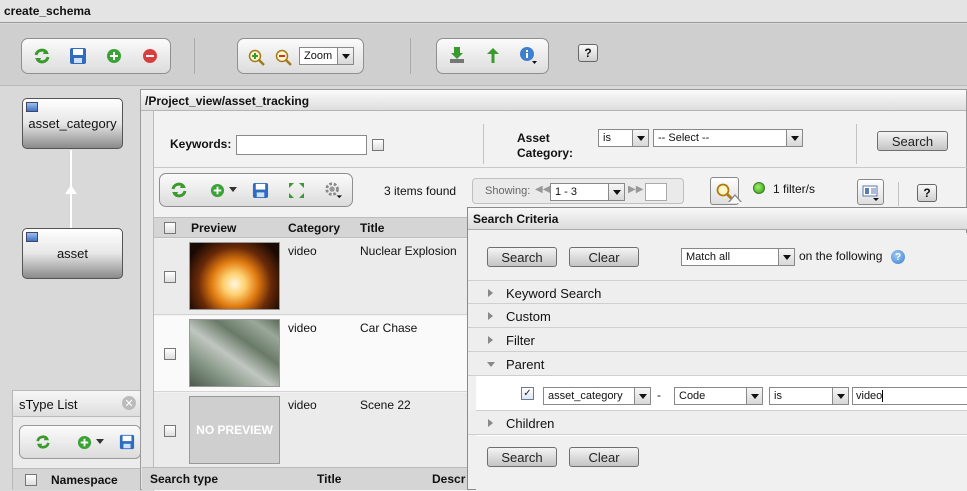 The width and height of the screenshot is (967, 491). I want to click on criteria-footer: Search Clear, so click(721, 463).